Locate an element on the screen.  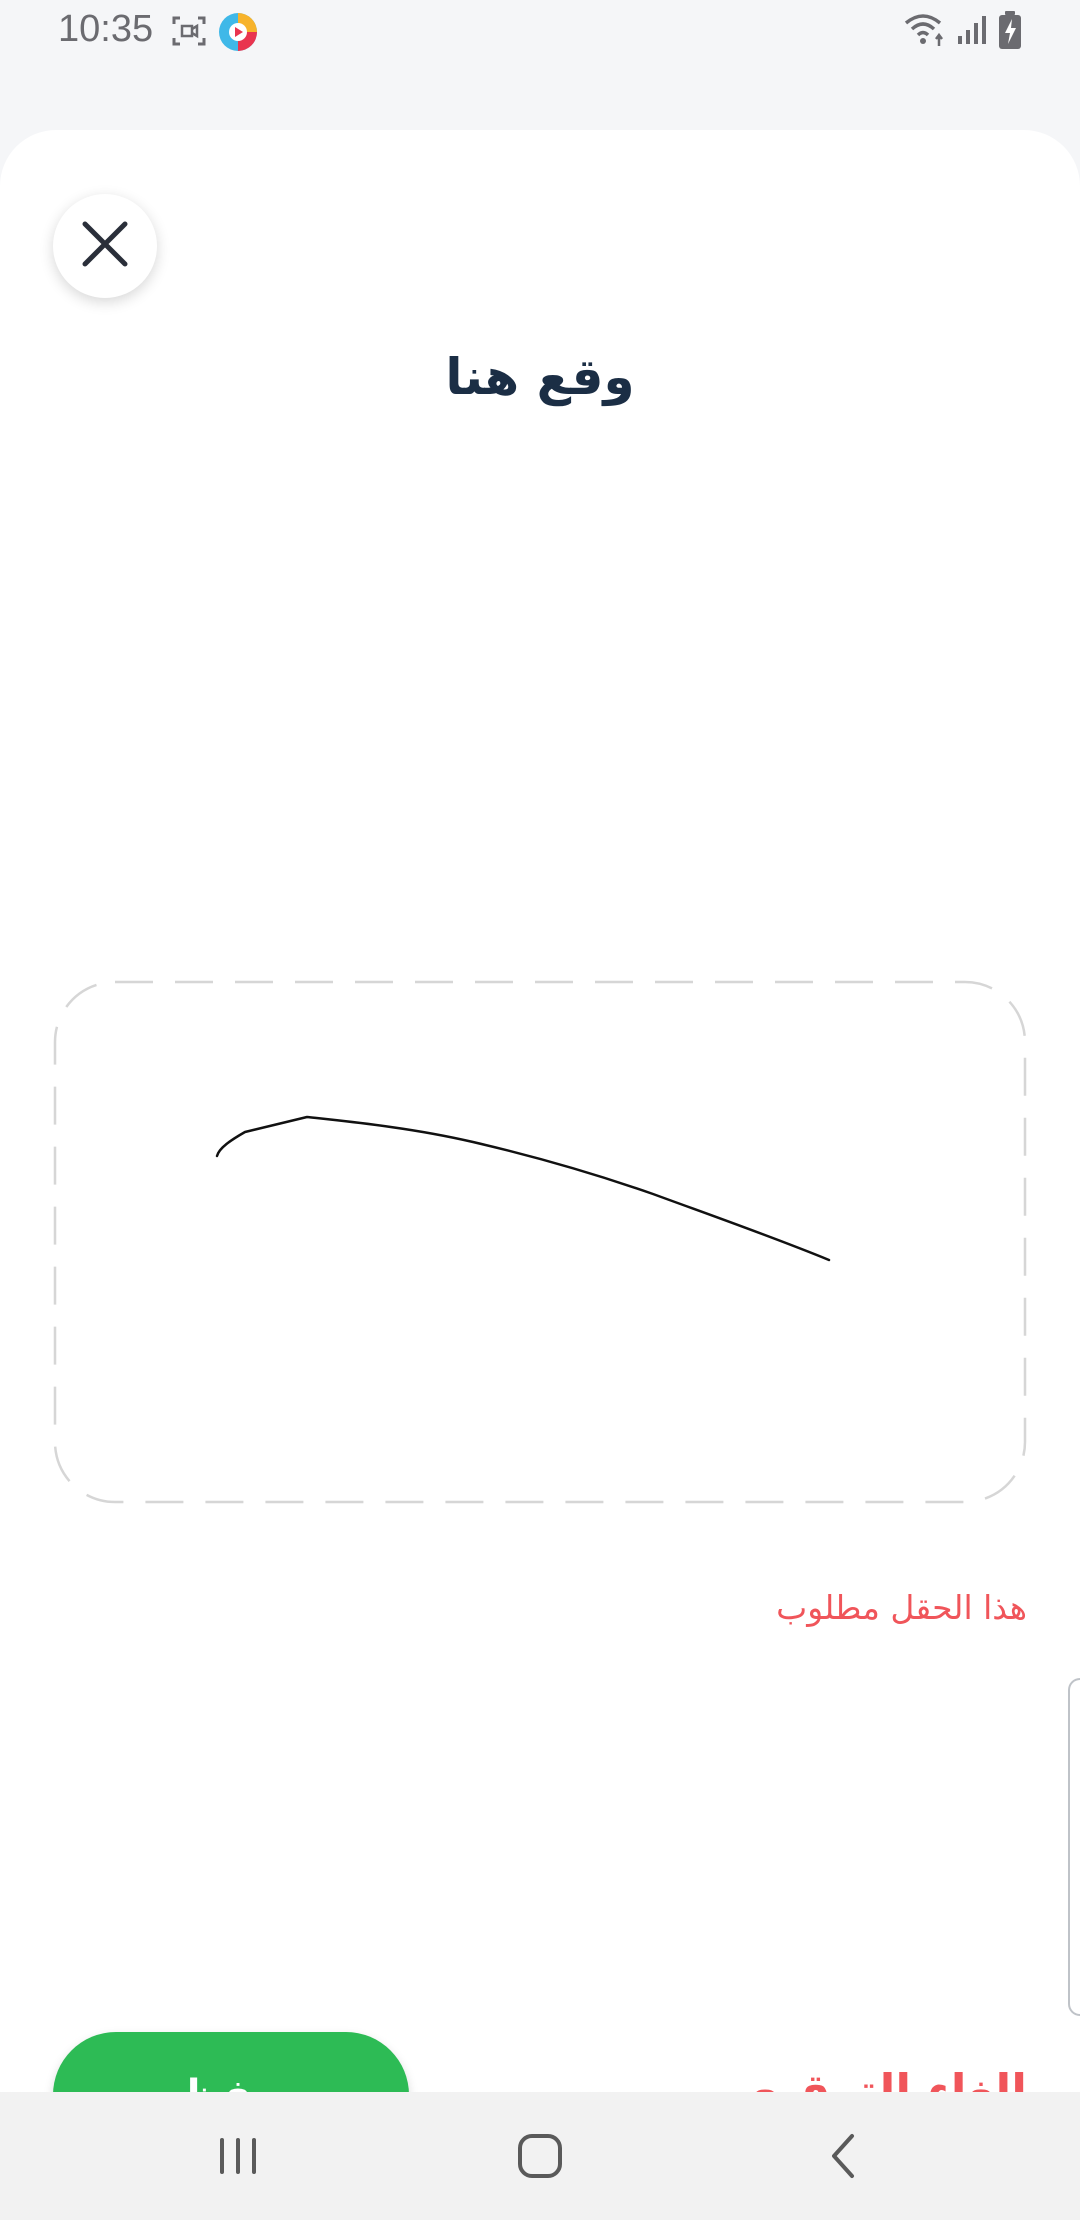
close-button is located at coordinates (105, 246).